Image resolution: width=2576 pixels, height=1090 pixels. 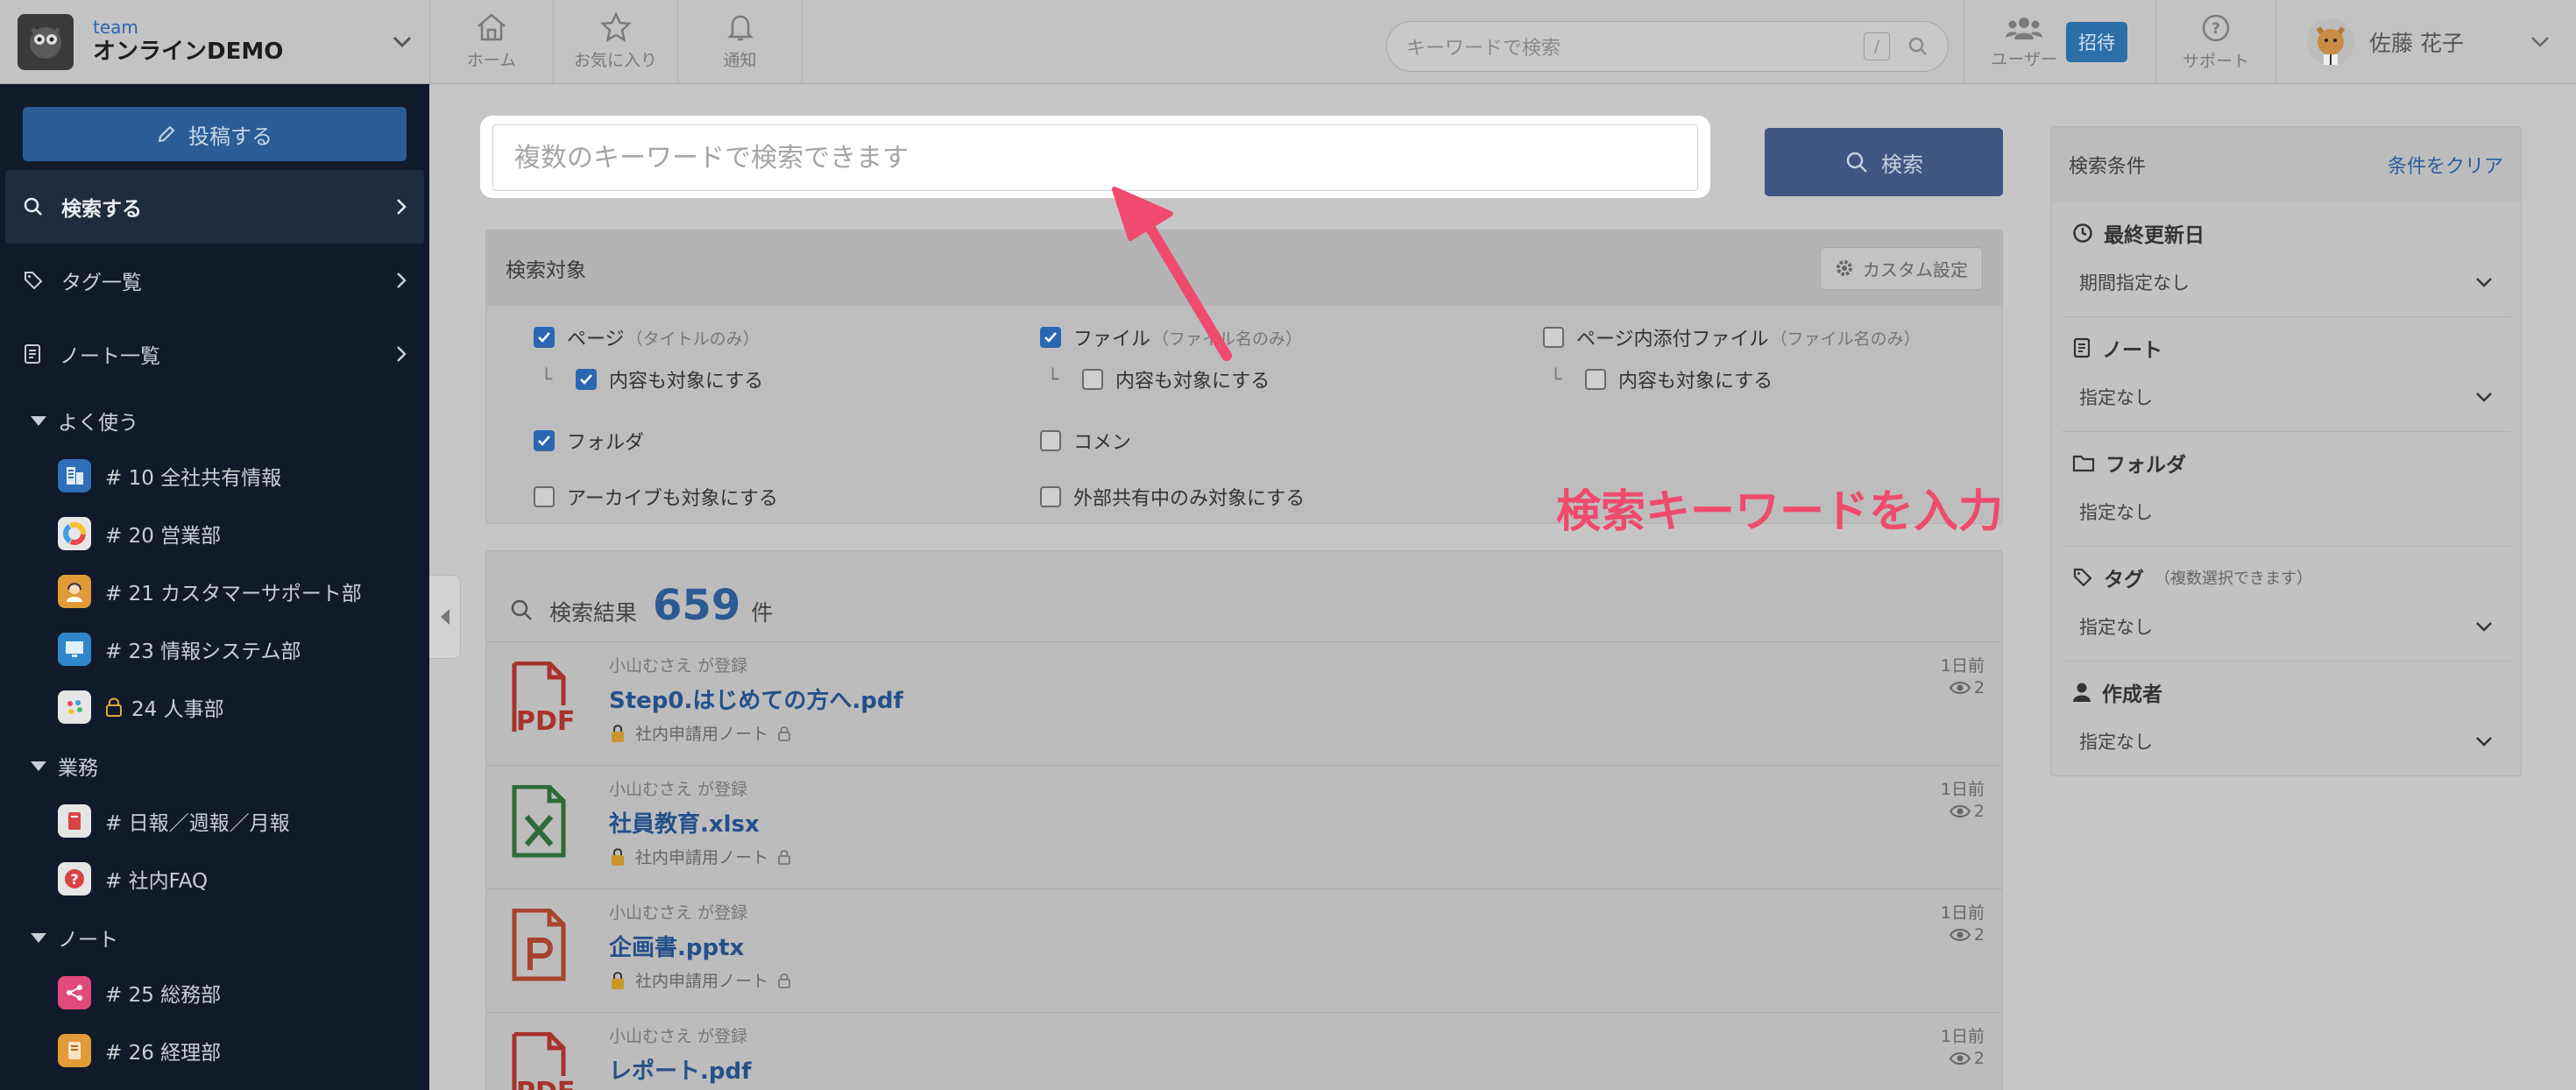 What do you see at coordinates (2024, 59) in the screenshot?
I see `nav-label: ユーザー` at bounding box center [2024, 59].